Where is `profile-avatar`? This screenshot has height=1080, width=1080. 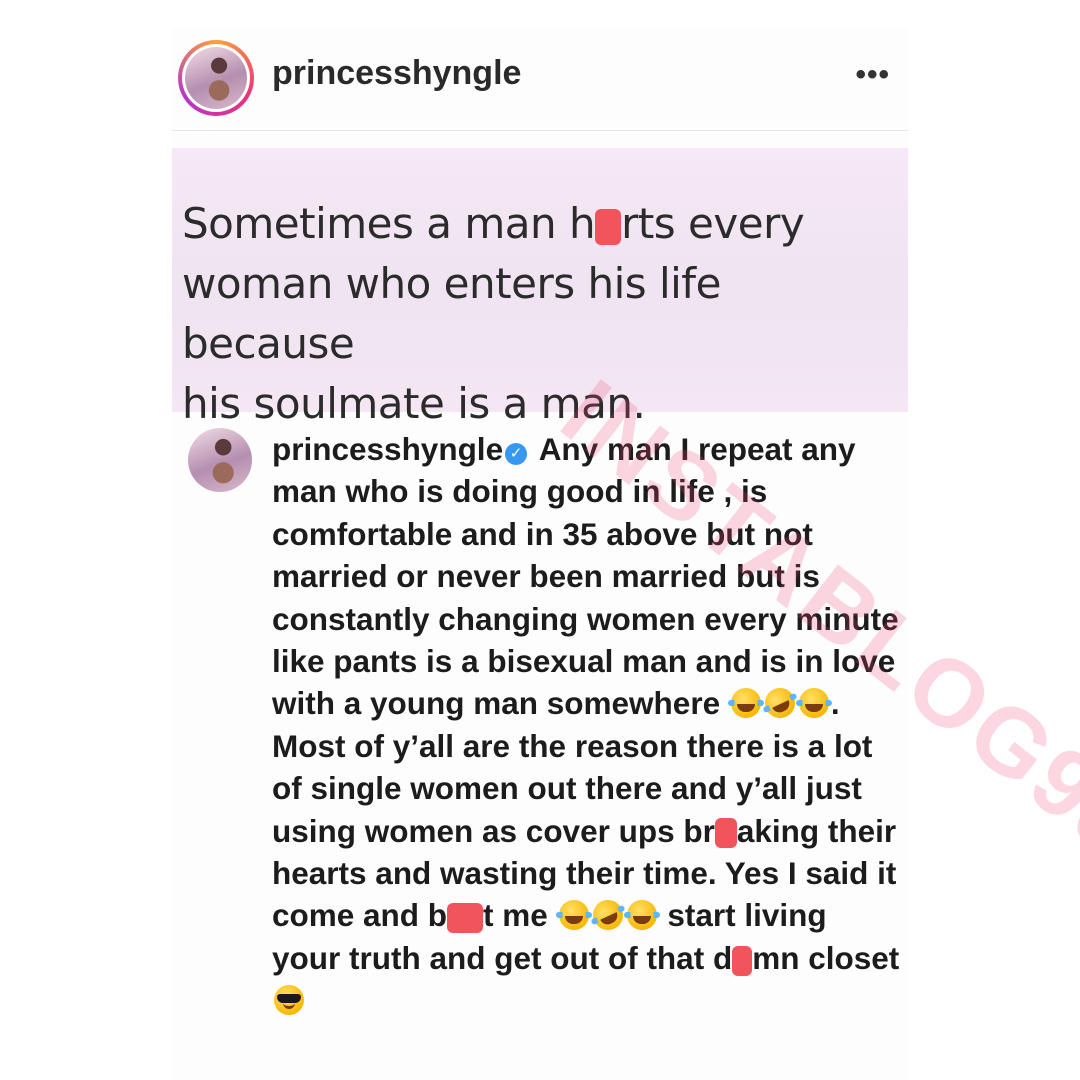
profile-avatar is located at coordinates (216, 78).